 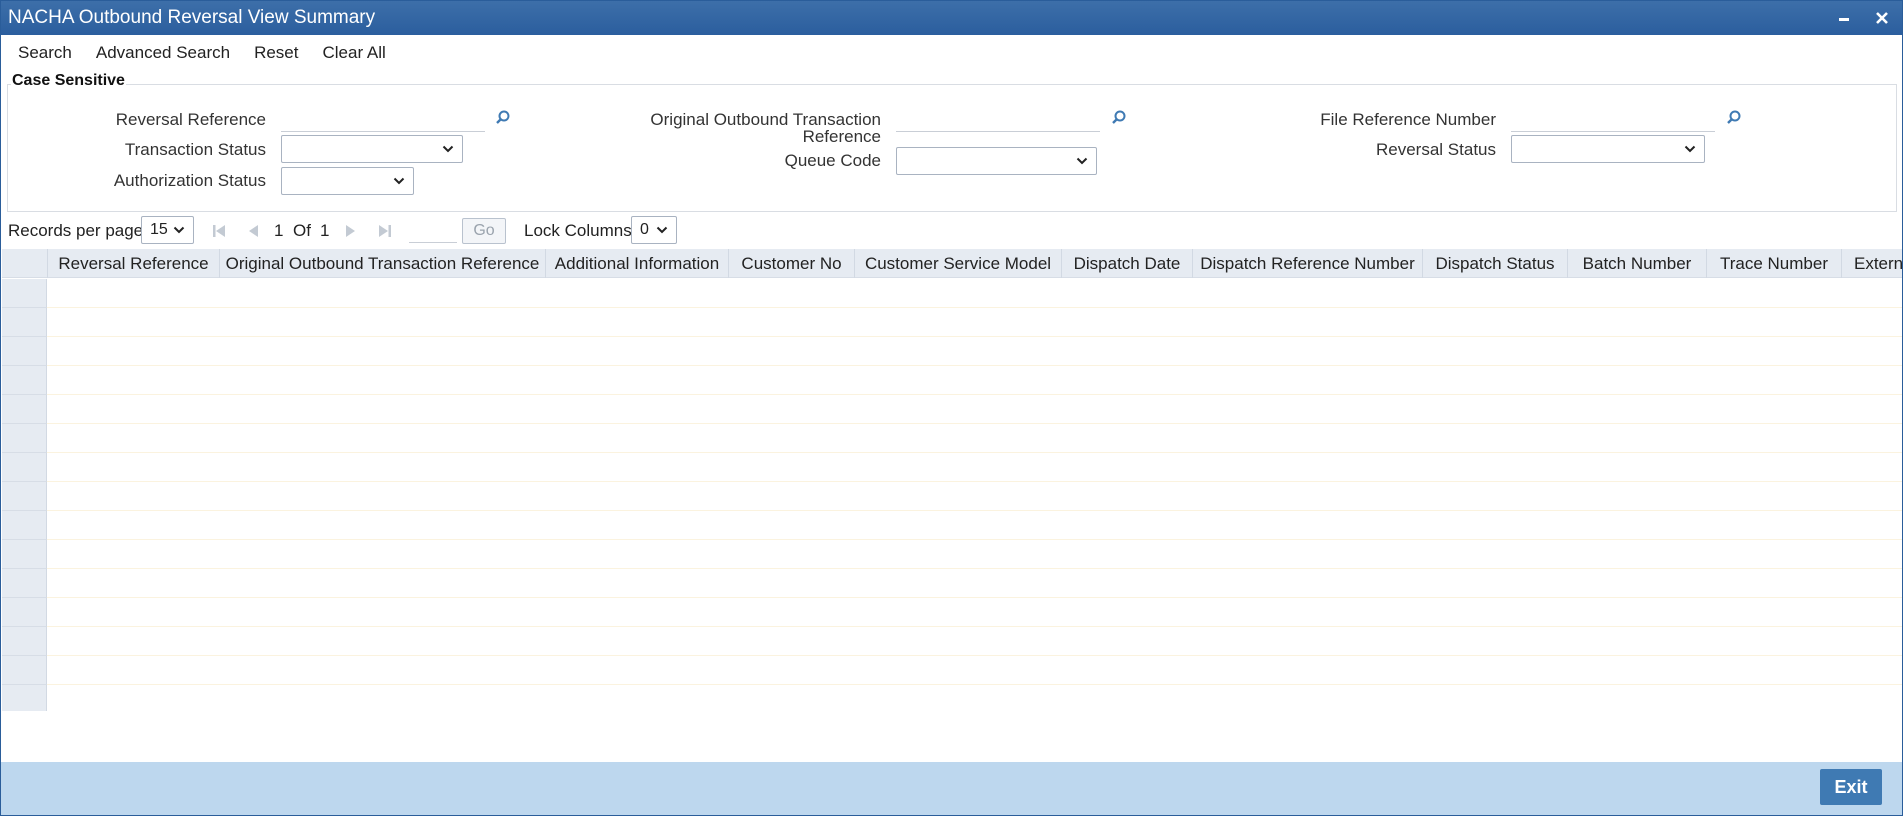 What do you see at coordinates (372, 149) in the screenshot?
I see `transaction-status-select` at bounding box center [372, 149].